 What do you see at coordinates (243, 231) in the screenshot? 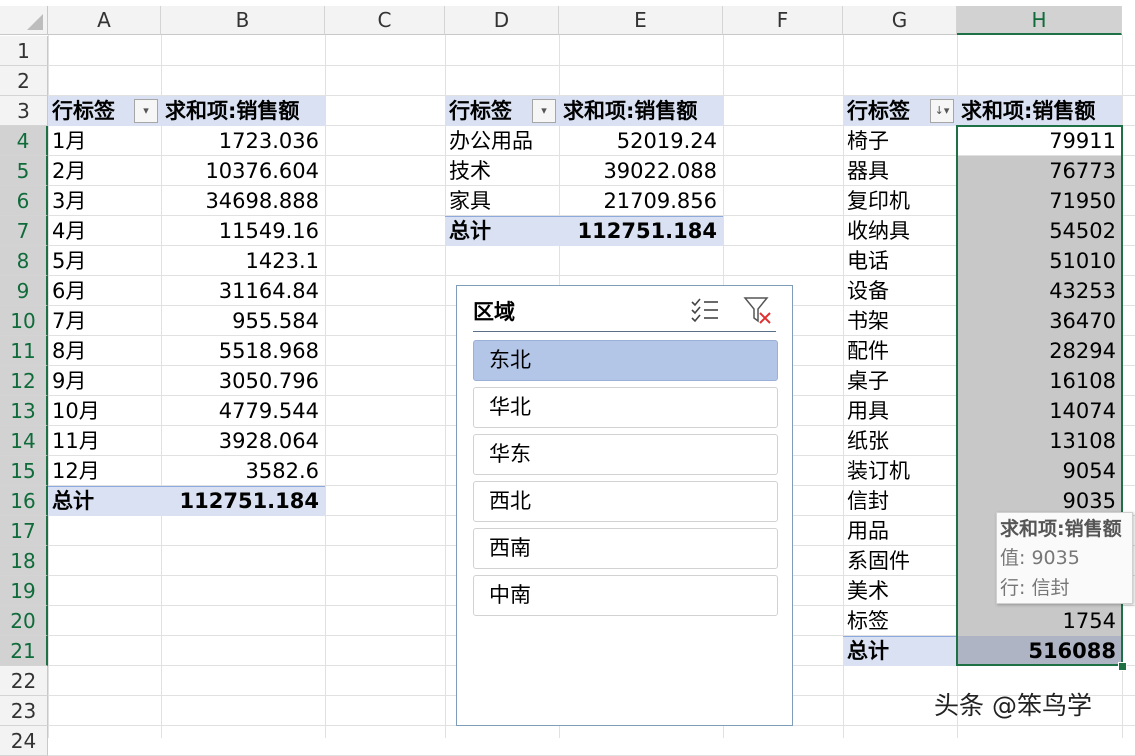
I see `month-pivot-row-value: 11549.16` at bounding box center [243, 231].